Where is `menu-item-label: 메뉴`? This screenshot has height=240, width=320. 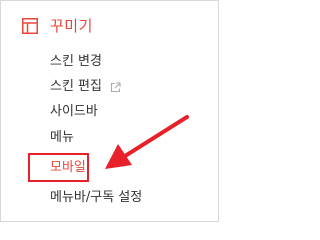
menu-item-label: 메뉴 is located at coordinates (62, 137).